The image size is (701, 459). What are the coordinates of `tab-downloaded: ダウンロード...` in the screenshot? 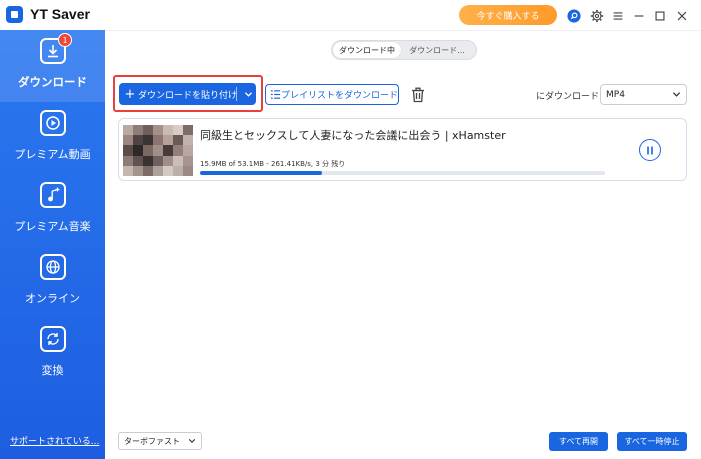 It's located at (437, 50).